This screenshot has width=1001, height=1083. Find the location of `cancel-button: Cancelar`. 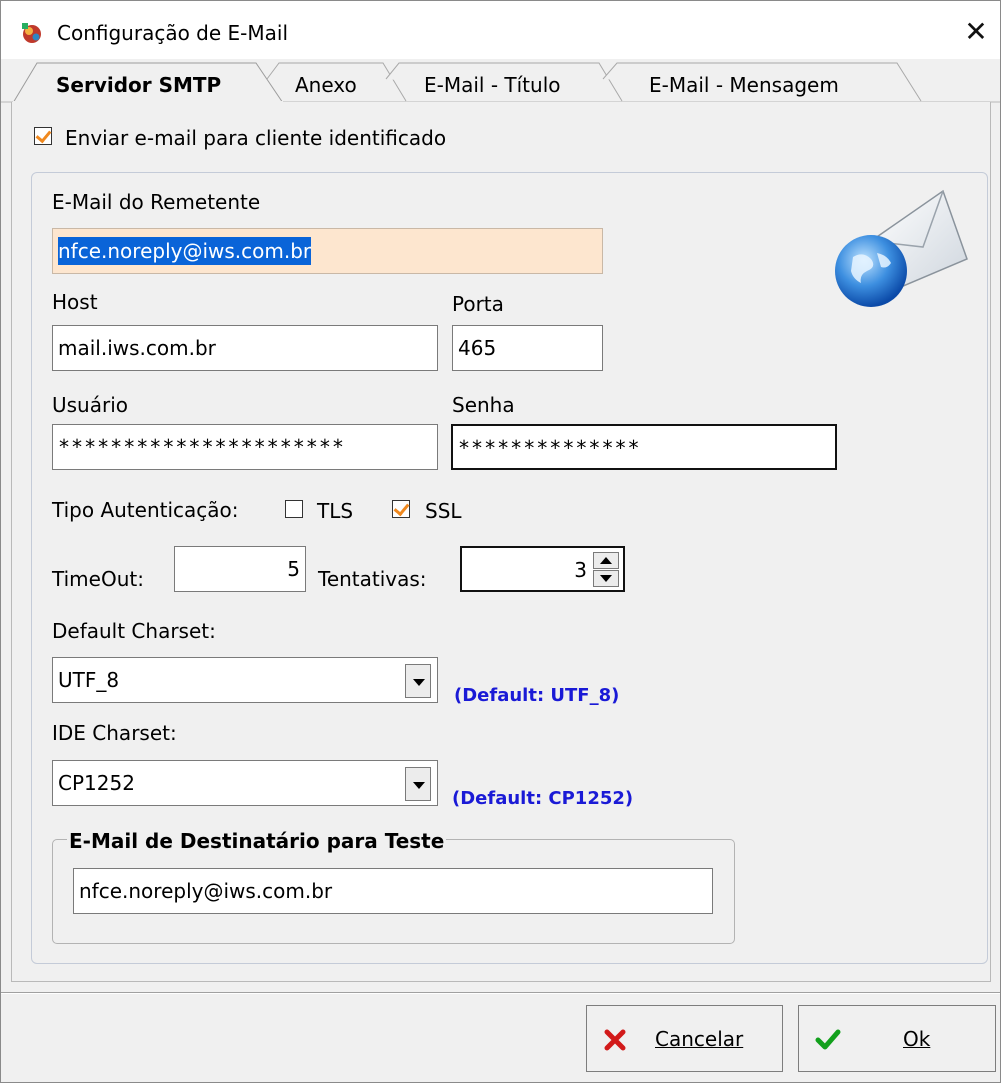

cancel-button: Cancelar is located at coordinates (684, 1038).